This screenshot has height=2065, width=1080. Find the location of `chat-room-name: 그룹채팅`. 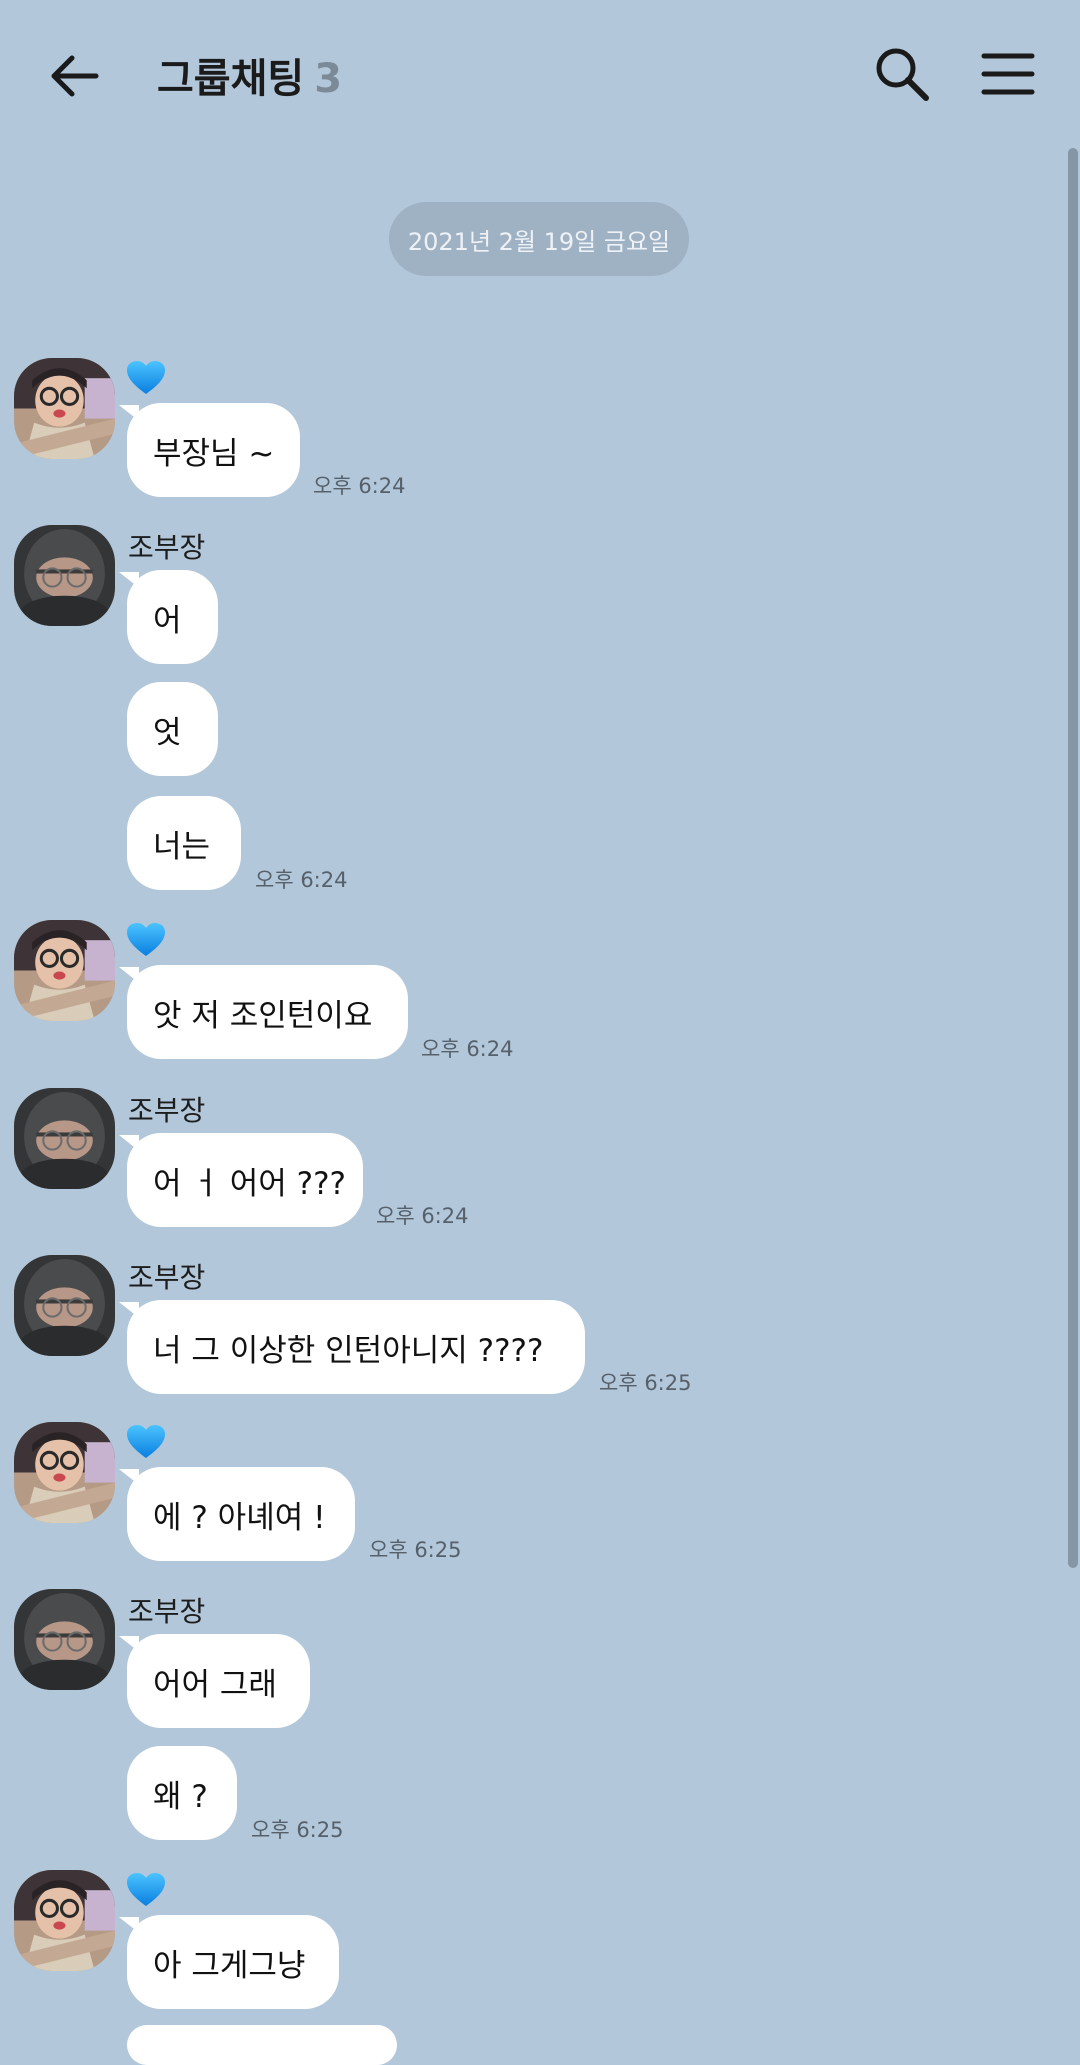

chat-room-name: 그룹채팅 is located at coordinates (231, 79).